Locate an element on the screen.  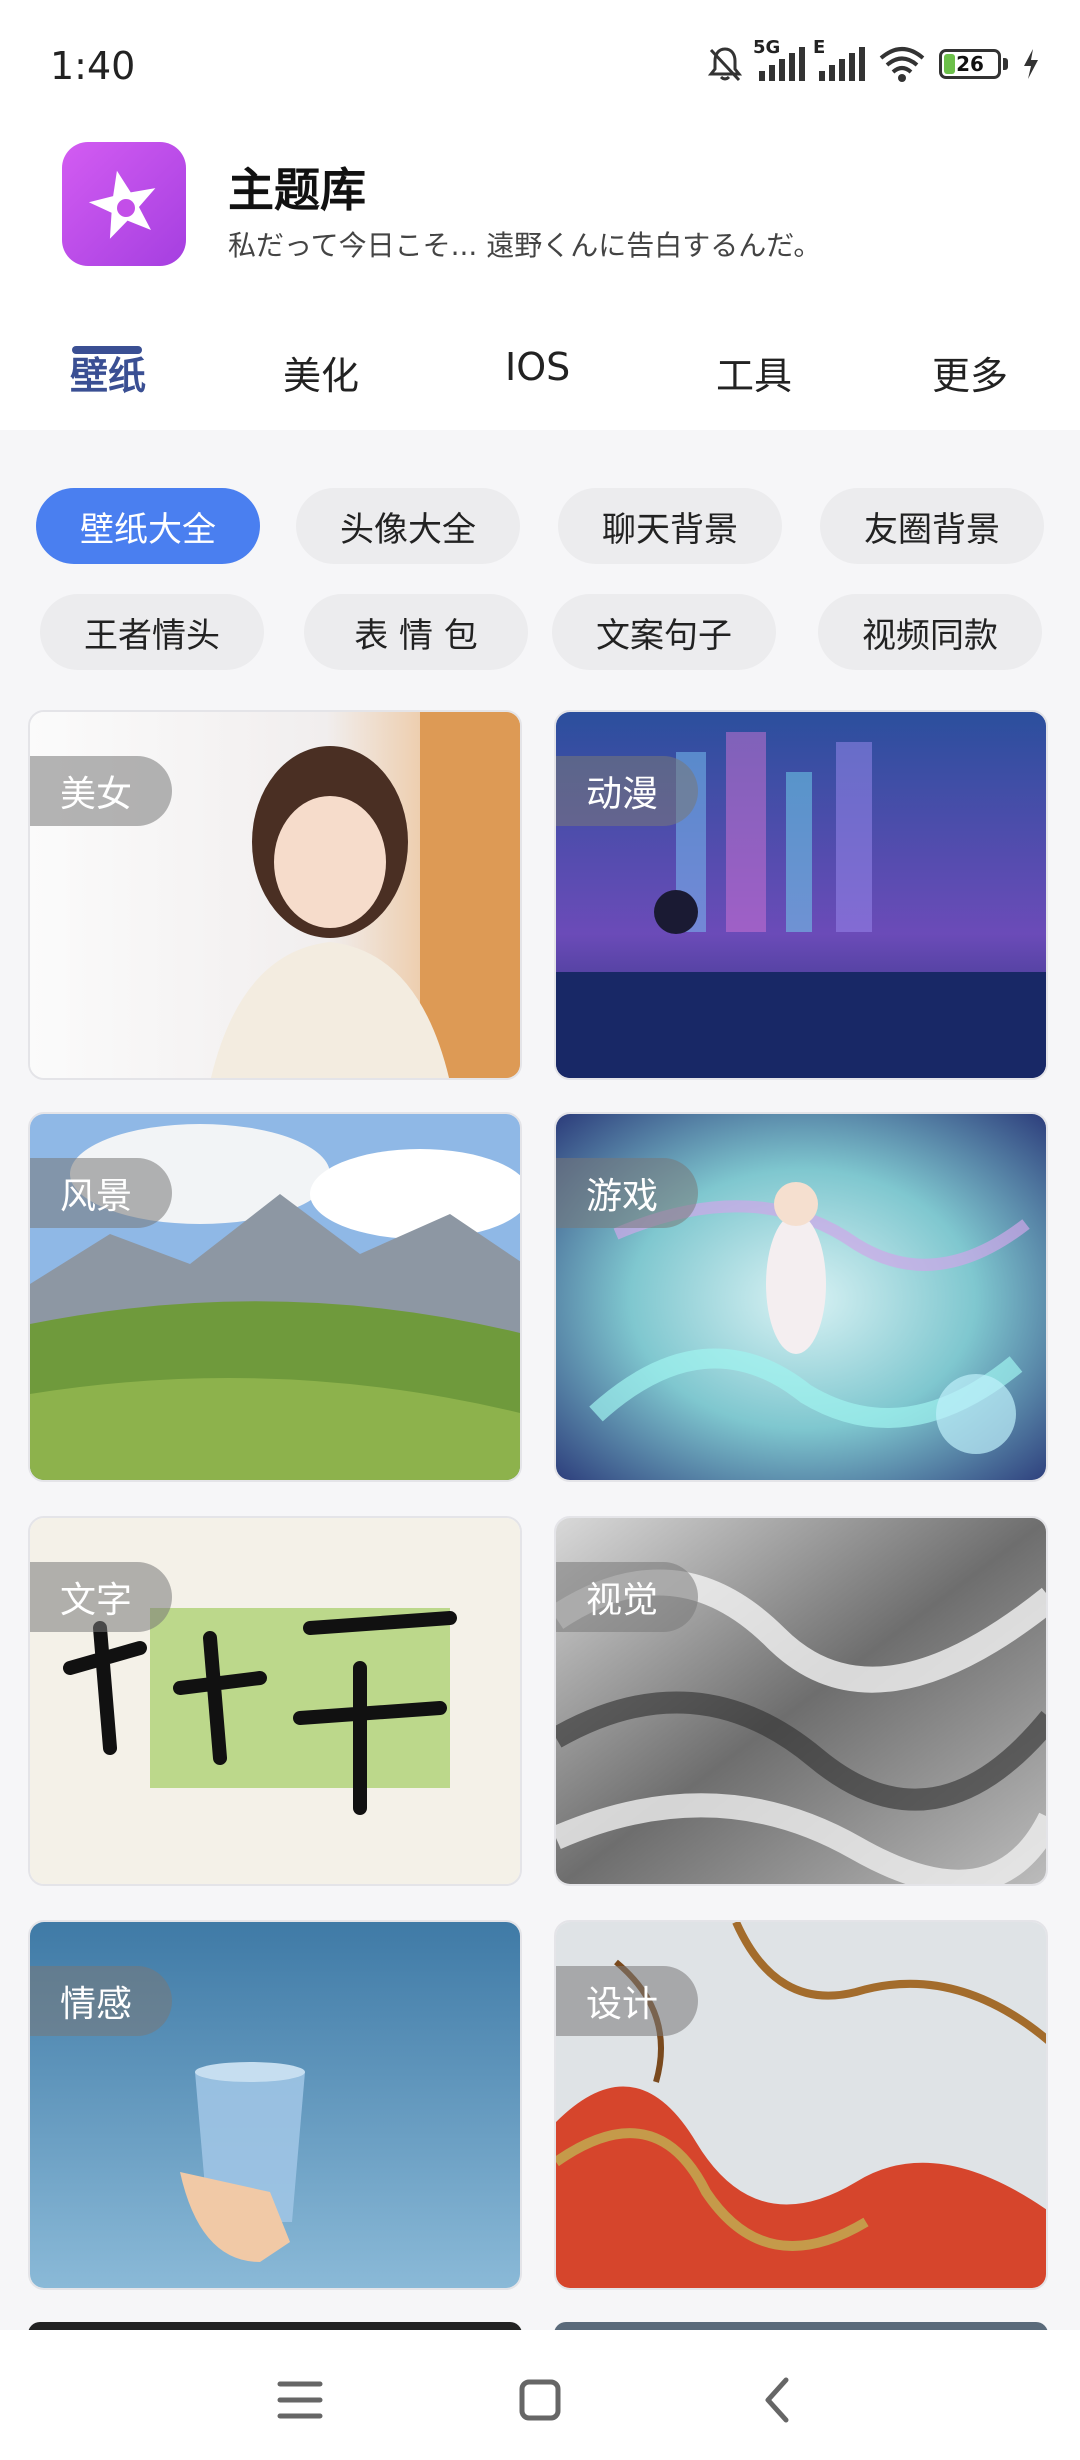
card-landscape: 风景 is located at coordinates (275, 1297).